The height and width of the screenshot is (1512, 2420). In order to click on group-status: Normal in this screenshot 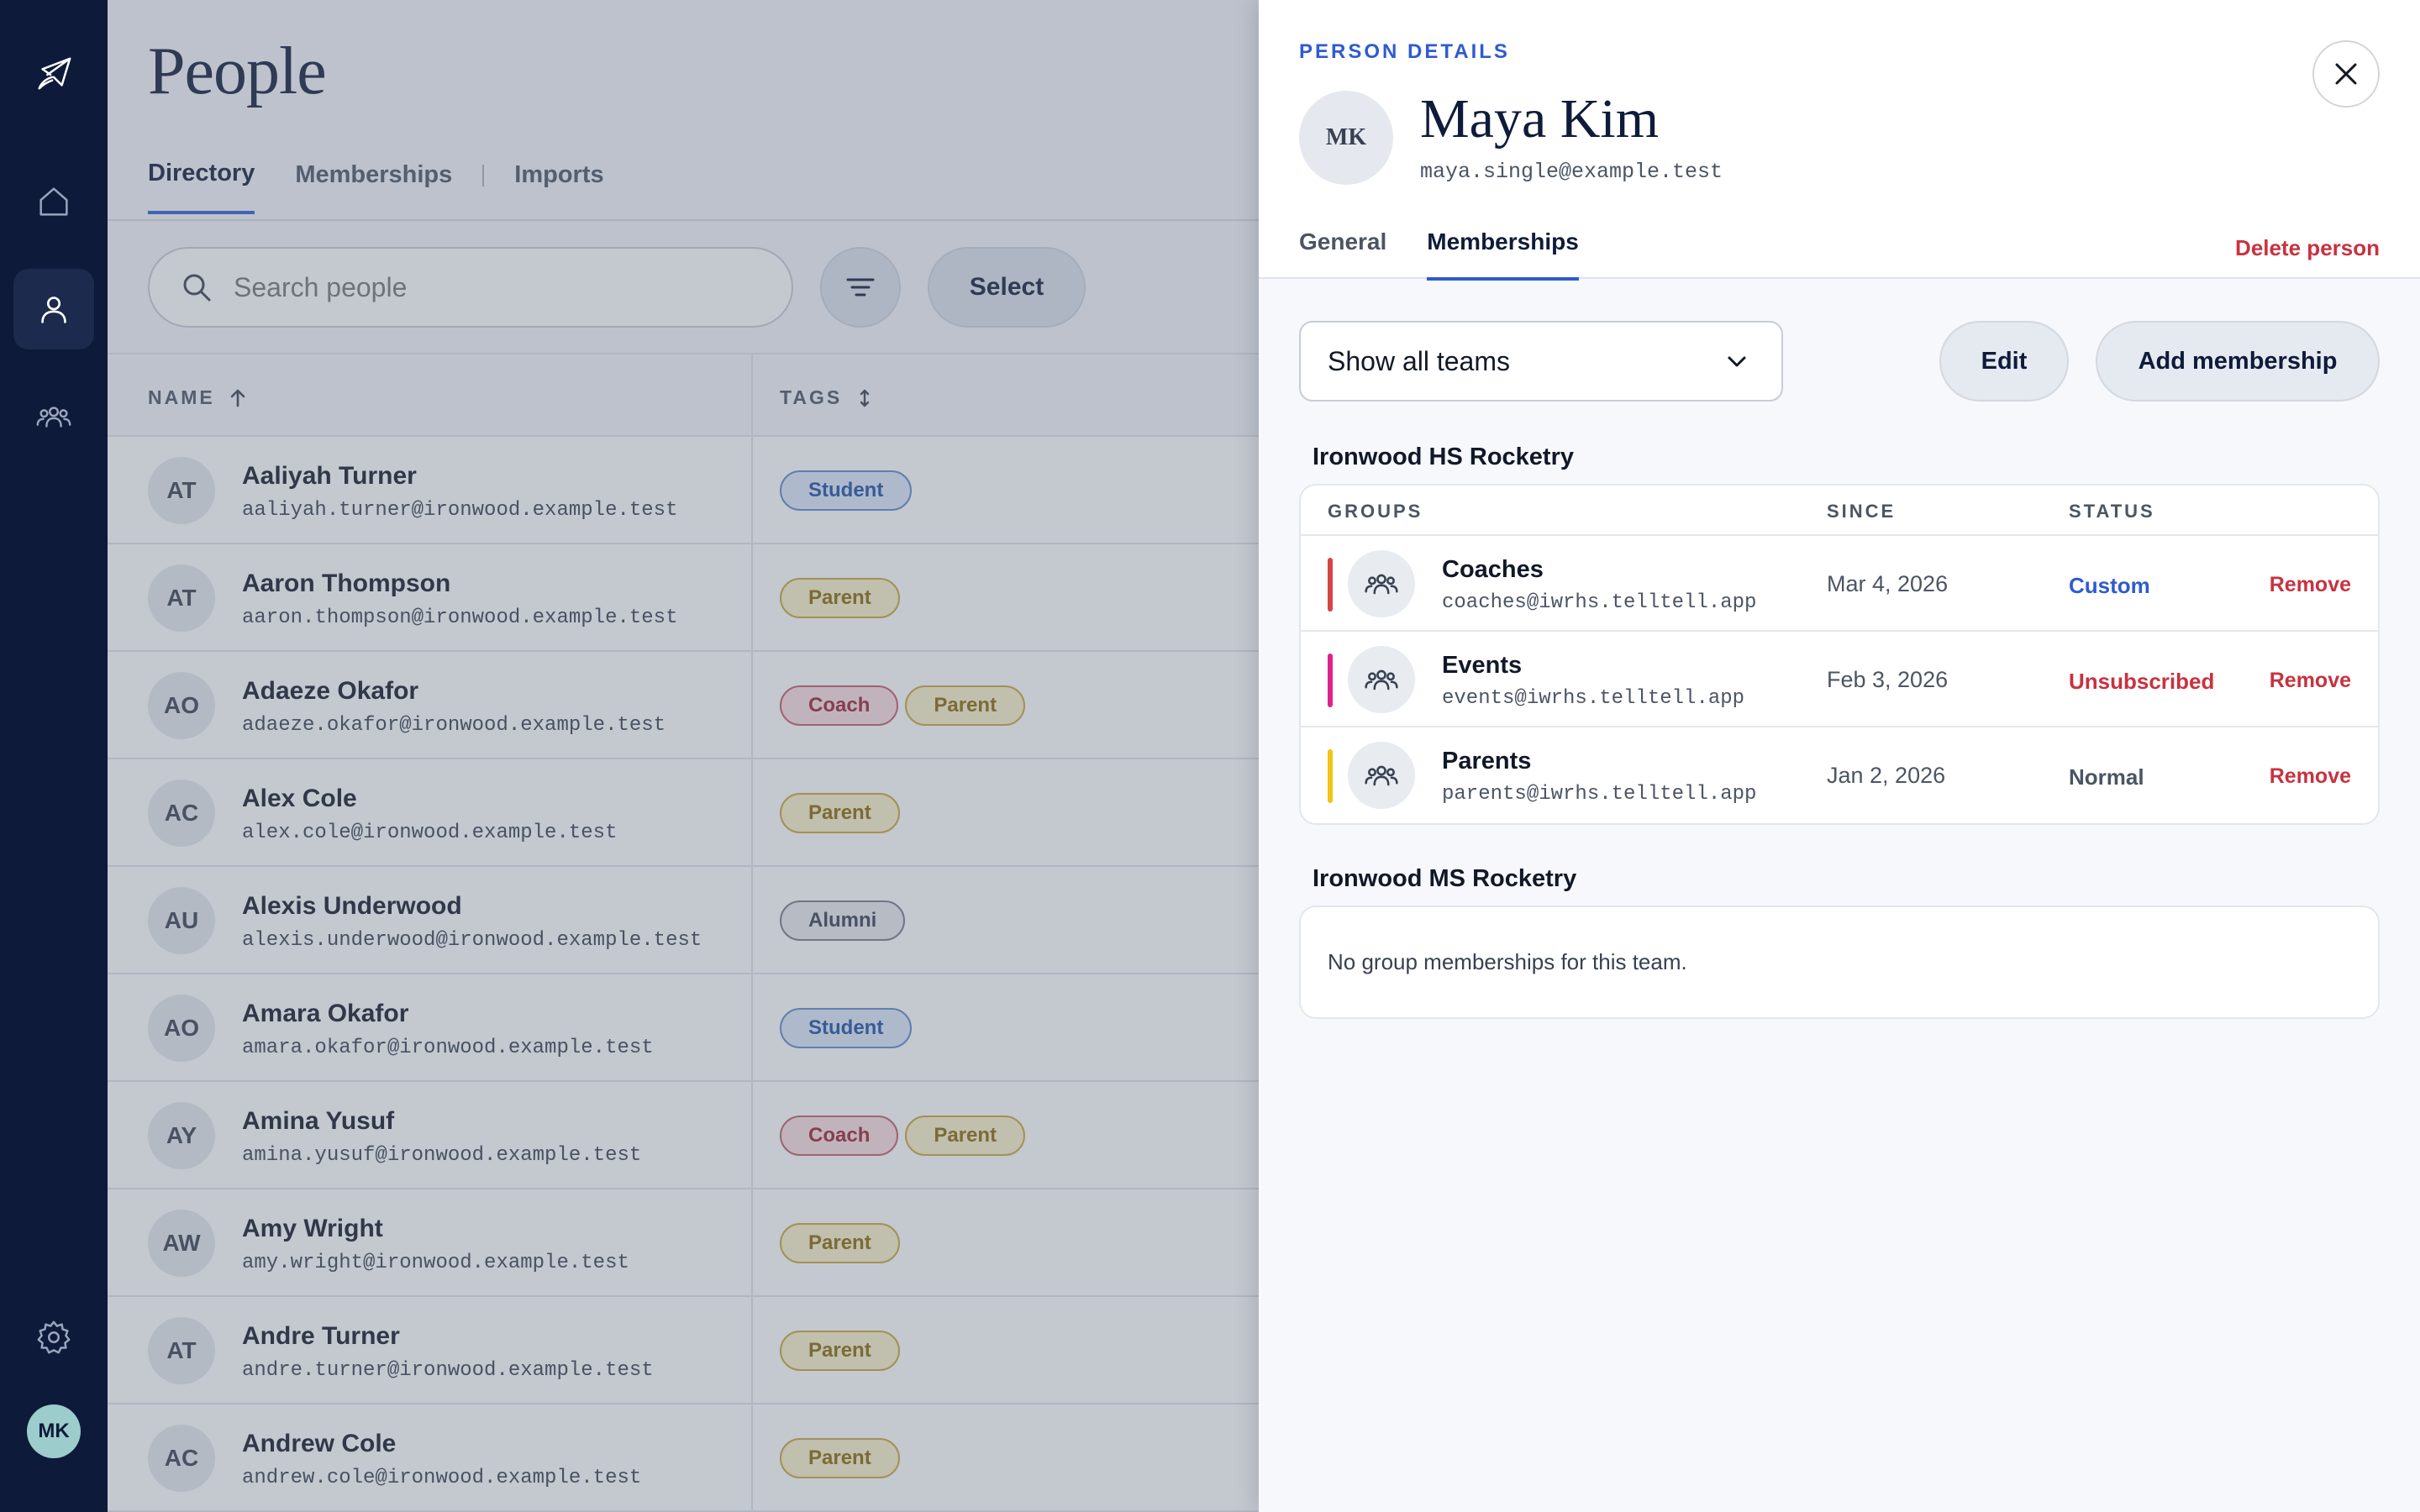, I will do `click(2106, 777)`.